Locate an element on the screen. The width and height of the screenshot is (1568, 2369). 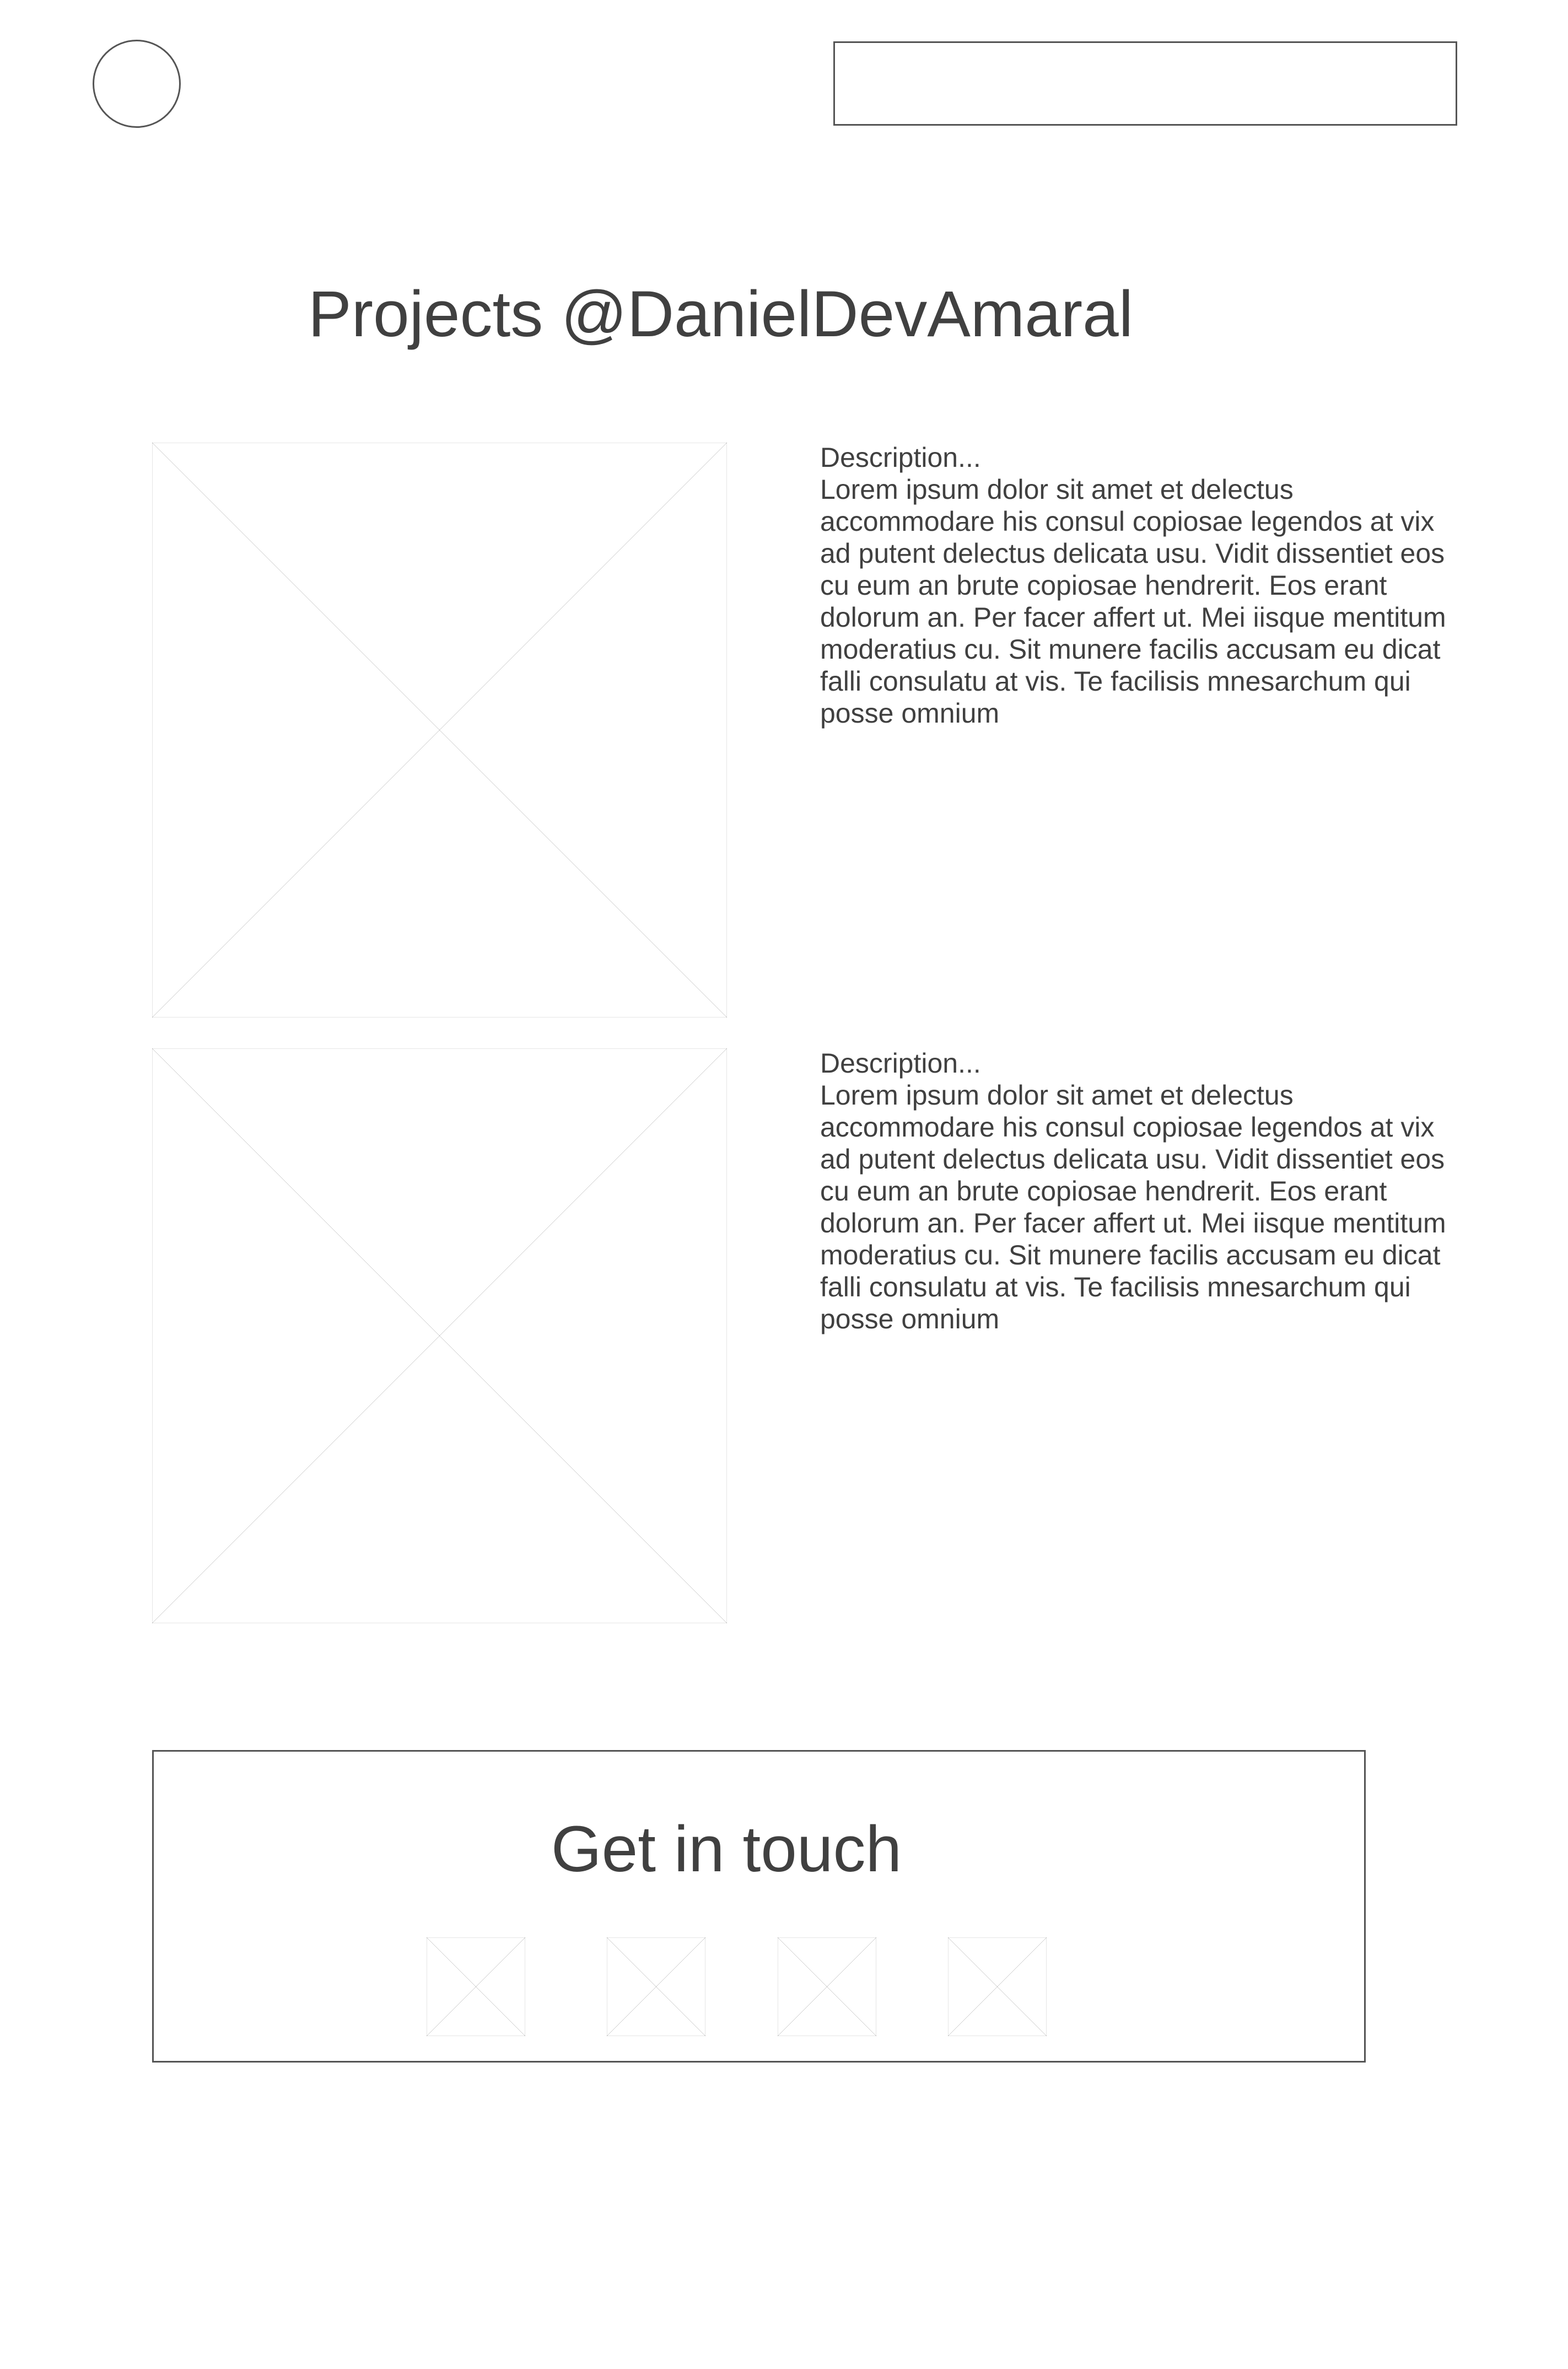
contact-section is located at coordinates (759, 1906).